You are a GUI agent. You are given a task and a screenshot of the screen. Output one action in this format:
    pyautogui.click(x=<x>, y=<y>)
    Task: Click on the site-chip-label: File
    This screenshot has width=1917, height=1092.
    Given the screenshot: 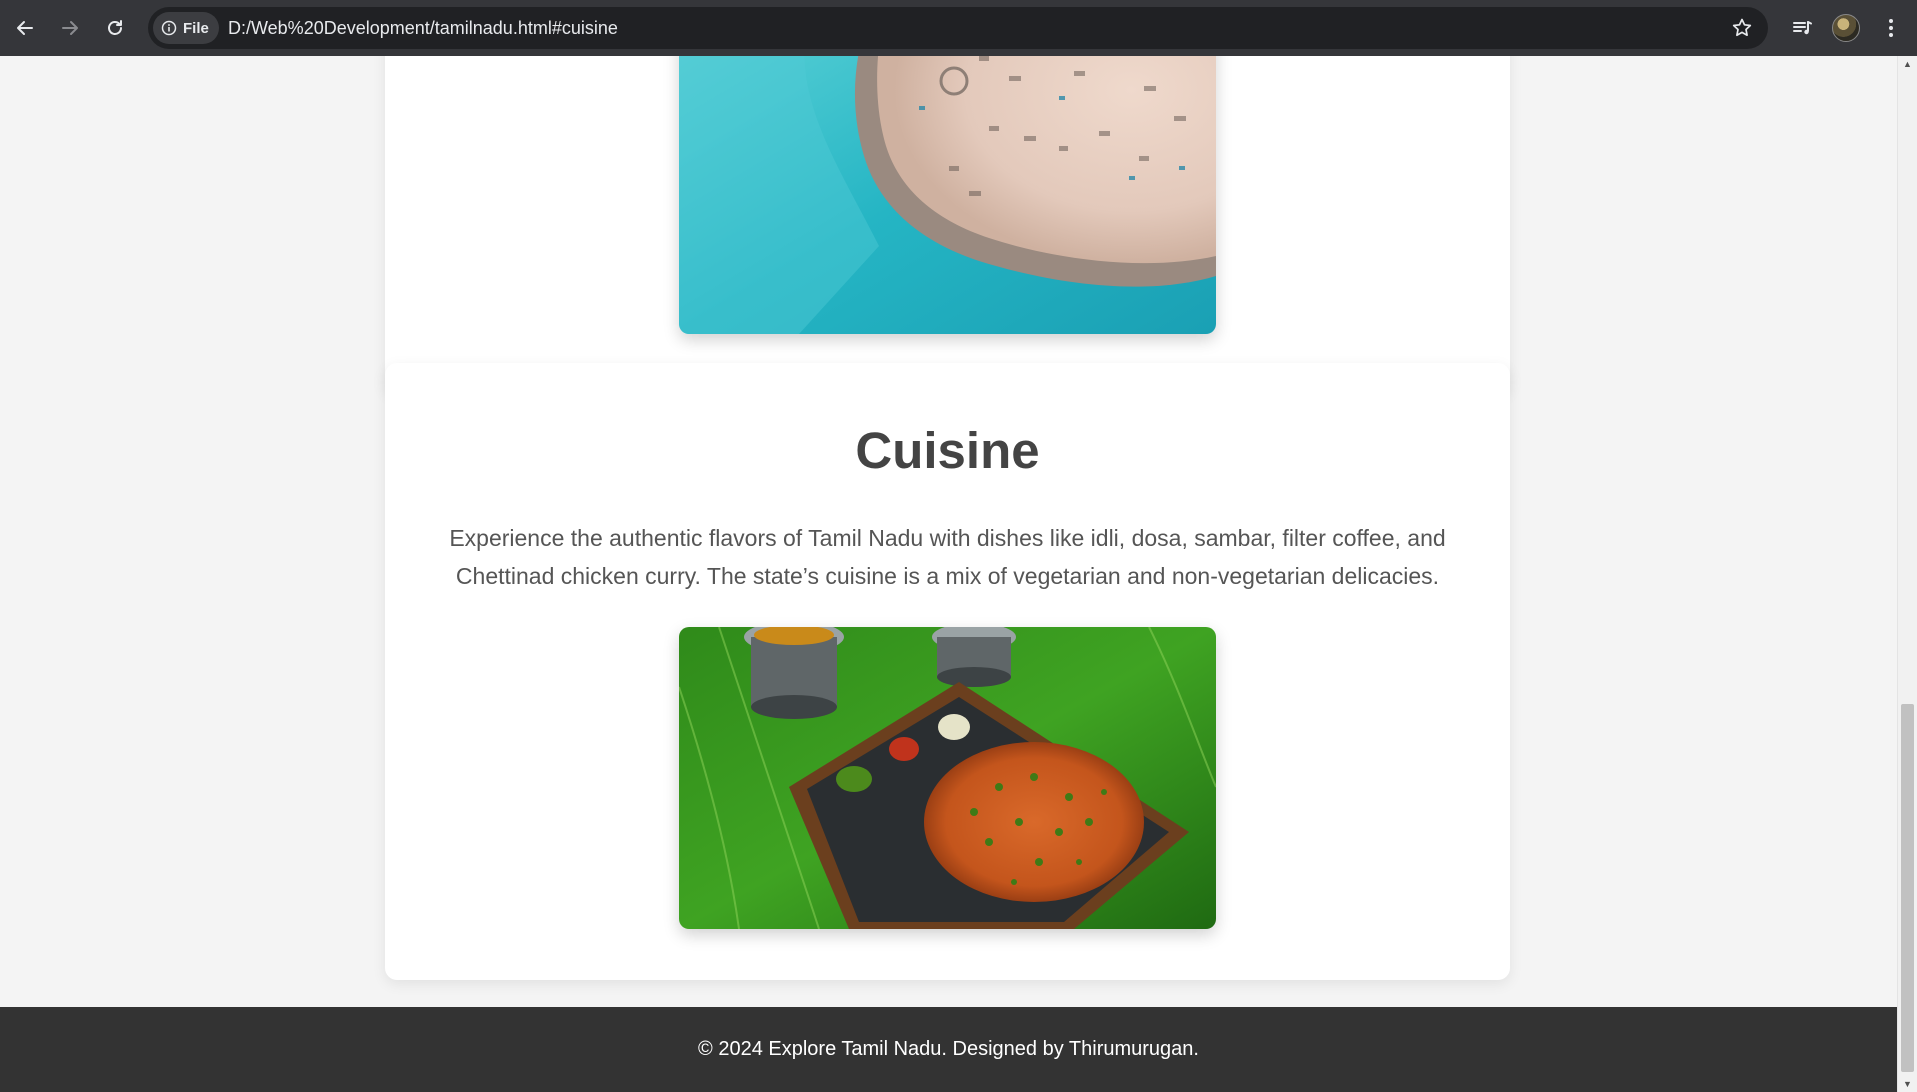 What is the action you would take?
    pyautogui.click(x=196, y=28)
    